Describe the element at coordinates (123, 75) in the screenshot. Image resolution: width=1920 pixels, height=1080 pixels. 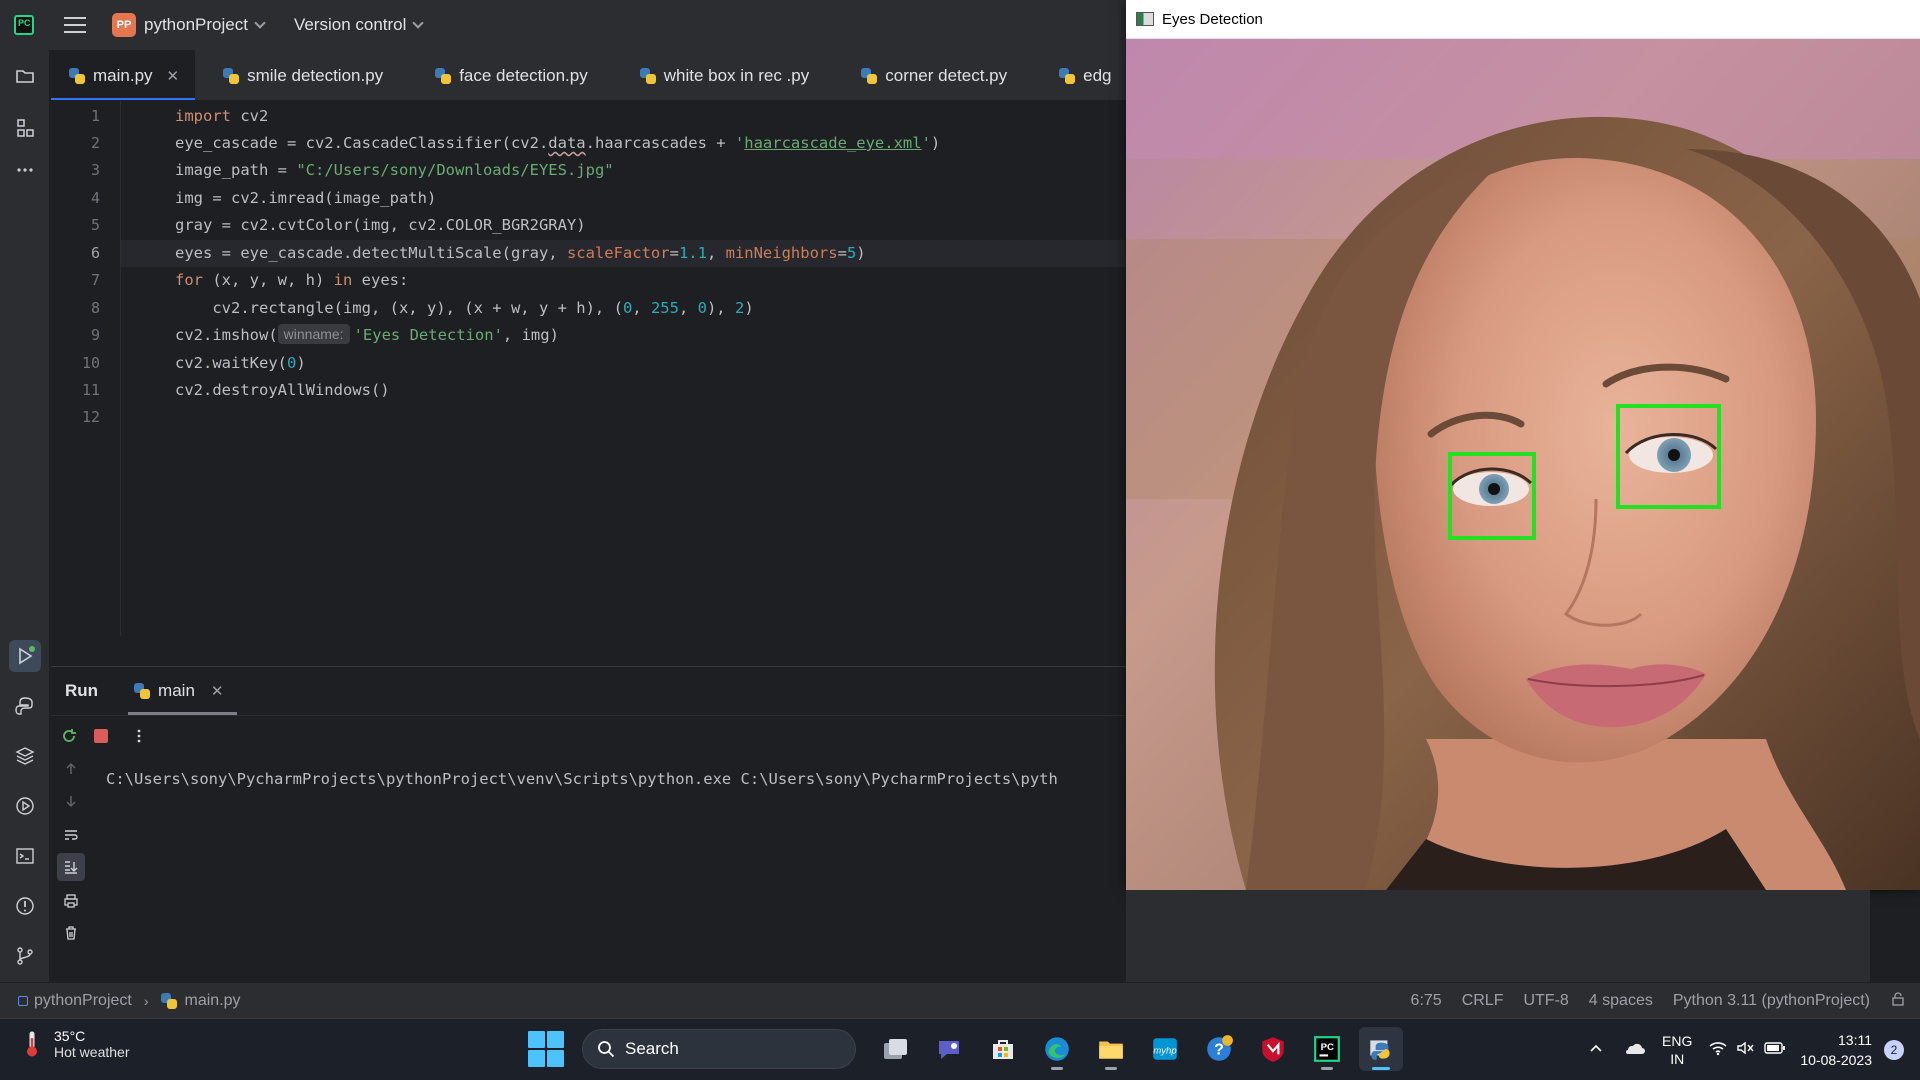
I see `tab-main-py: main.py ✕` at that location.